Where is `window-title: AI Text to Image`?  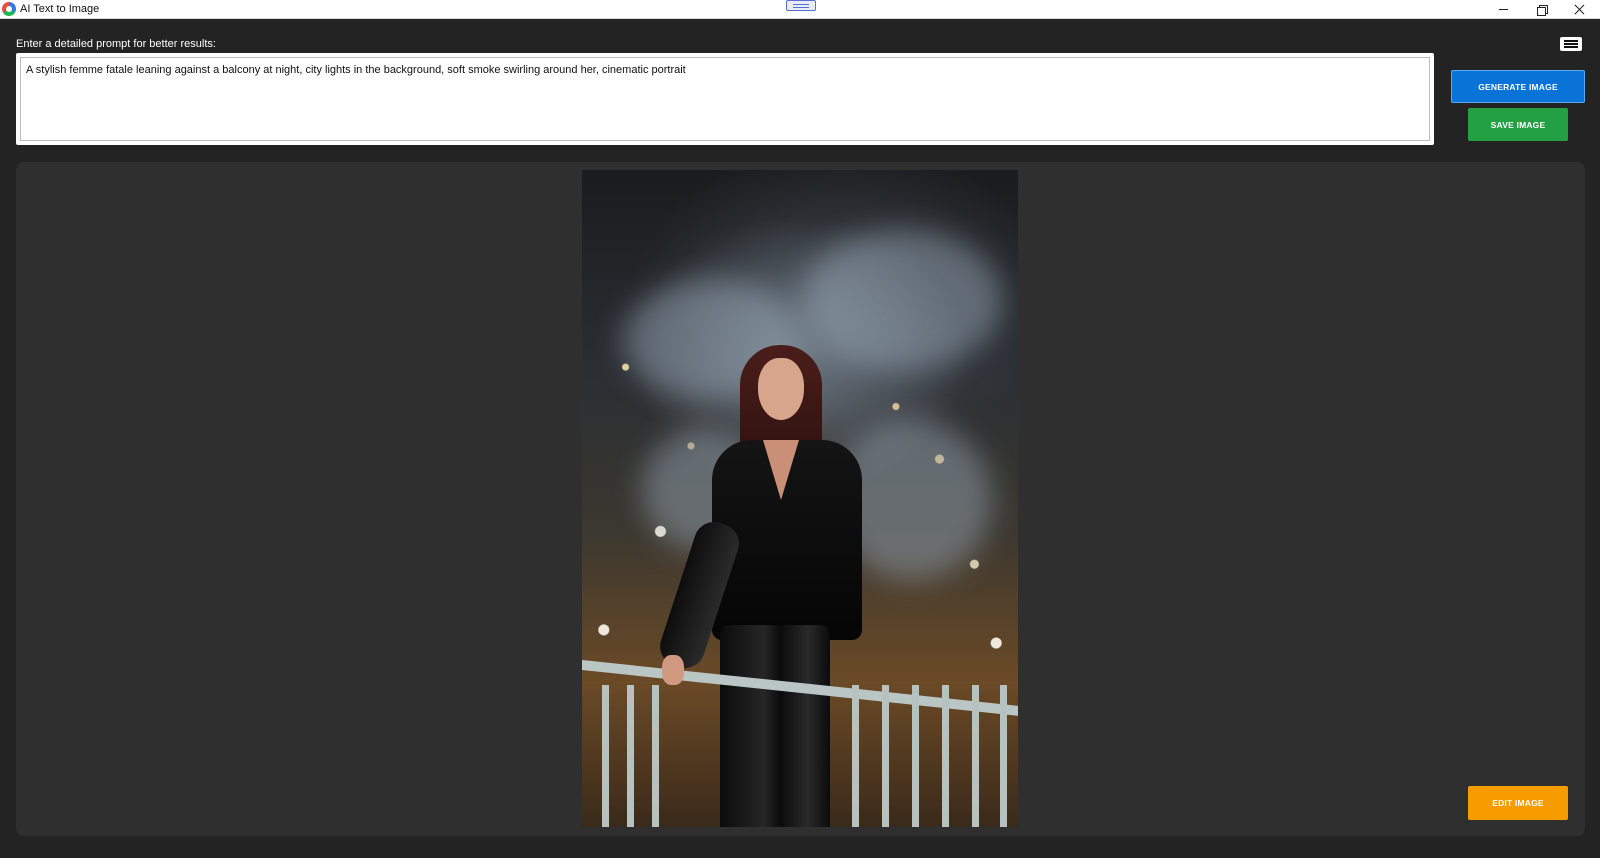
window-title: AI Text to Image is located at coordinates (60, 9).